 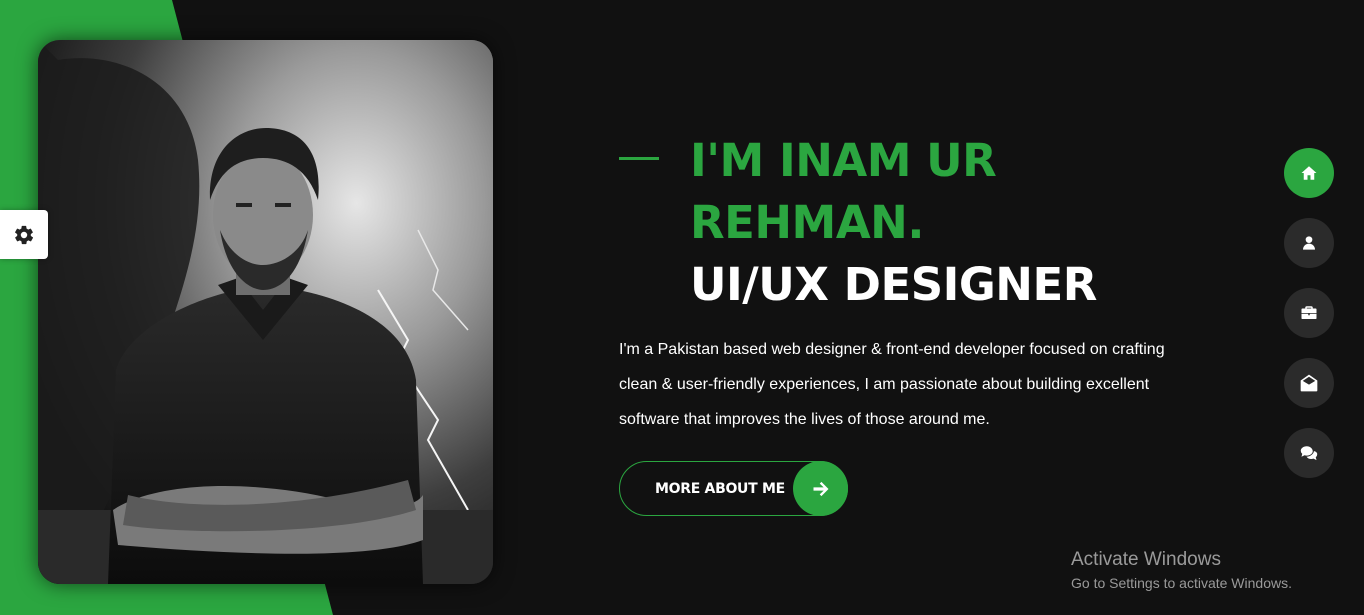 What do you see at coordinates (639, 158) in the screenshot?
I see `title-accent-line` at bounding box center [639, 158].